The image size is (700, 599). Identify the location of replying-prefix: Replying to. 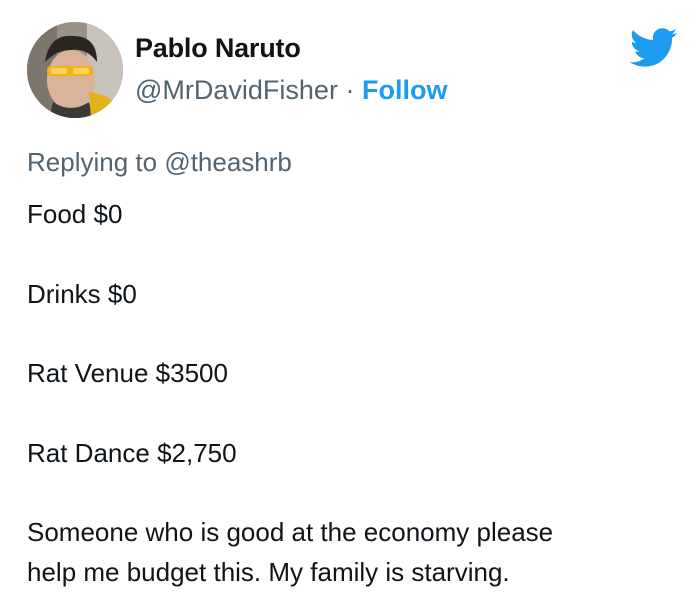
(92, 162).